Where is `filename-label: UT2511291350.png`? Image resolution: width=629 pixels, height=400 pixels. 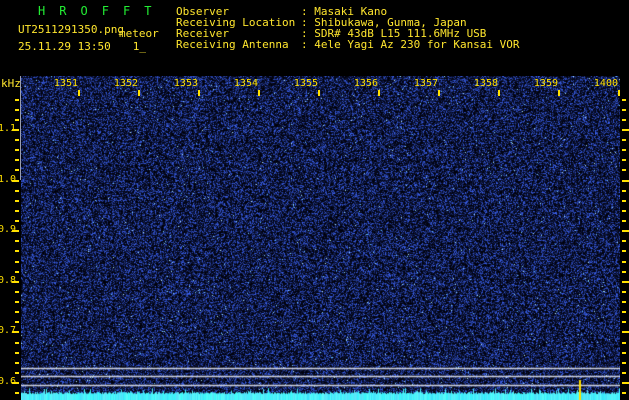 filename-label: UT2511291350.png is located at coordinates (71, 29).